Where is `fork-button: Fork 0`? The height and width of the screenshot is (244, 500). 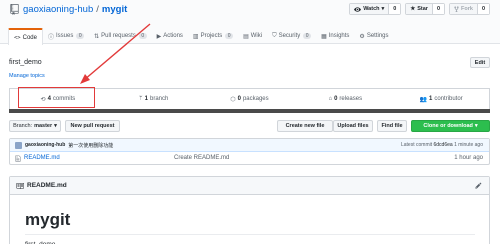
fork-button: Fork 0 is located at coordinates (469, 9).